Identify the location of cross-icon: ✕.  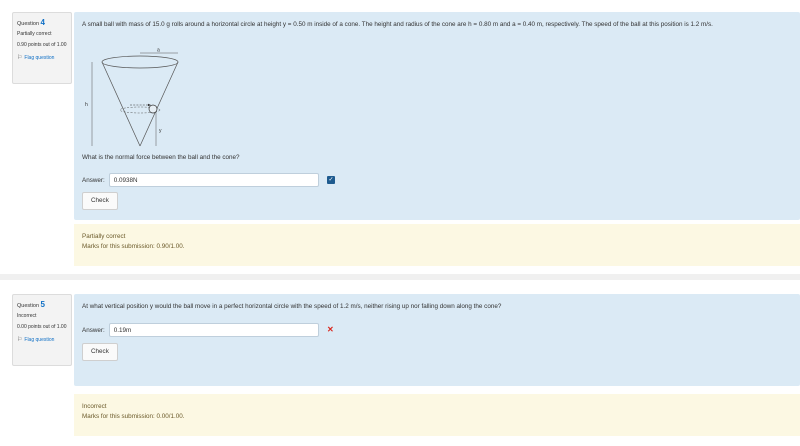
(330, 329).